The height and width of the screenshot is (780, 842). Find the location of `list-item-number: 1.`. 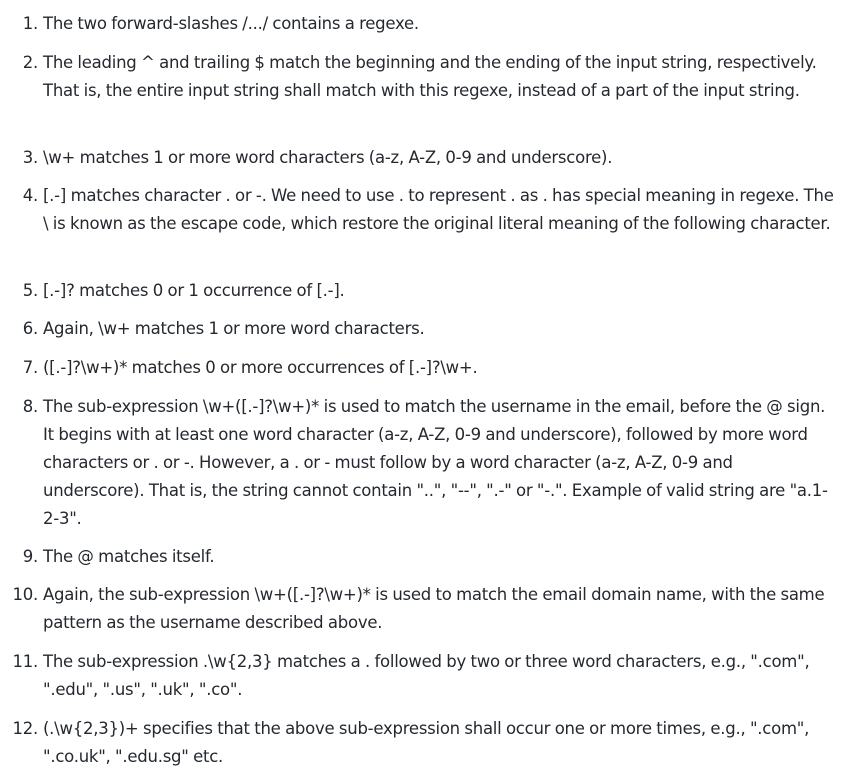

list-item-number: 1. is located at coordinates (30, 23).